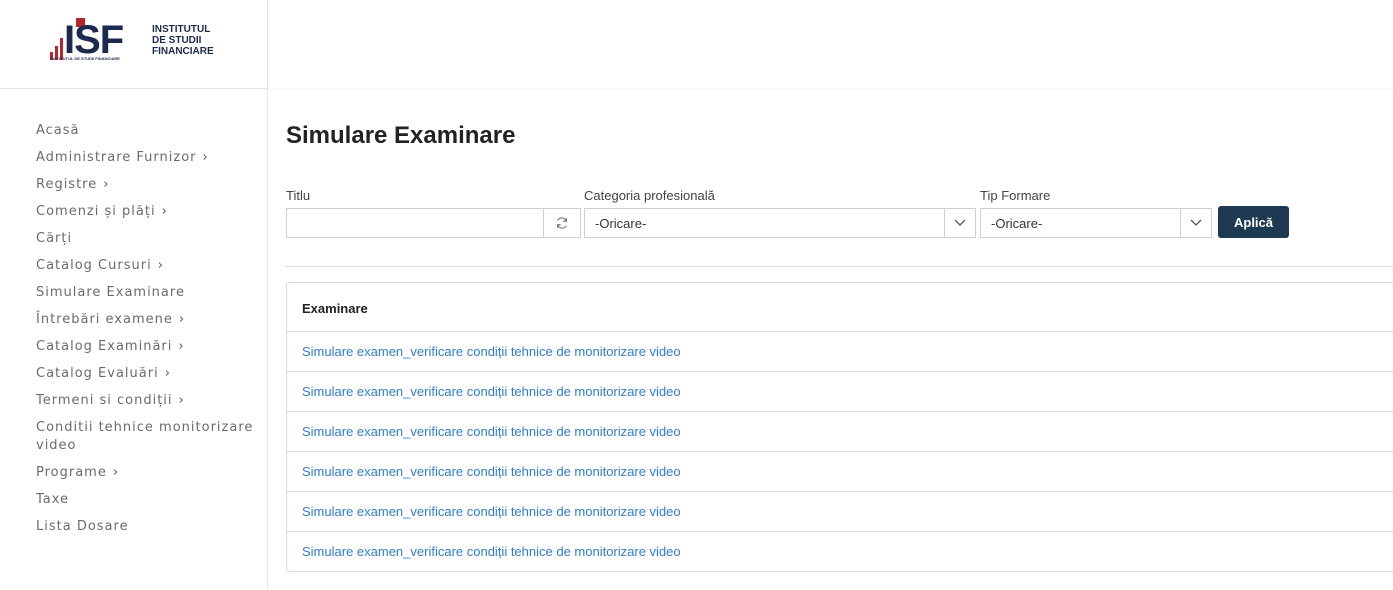 The height and width of the screenshot is (590, 1393). I want to click on table-header-examinare: Examinare, so click(840, 307).